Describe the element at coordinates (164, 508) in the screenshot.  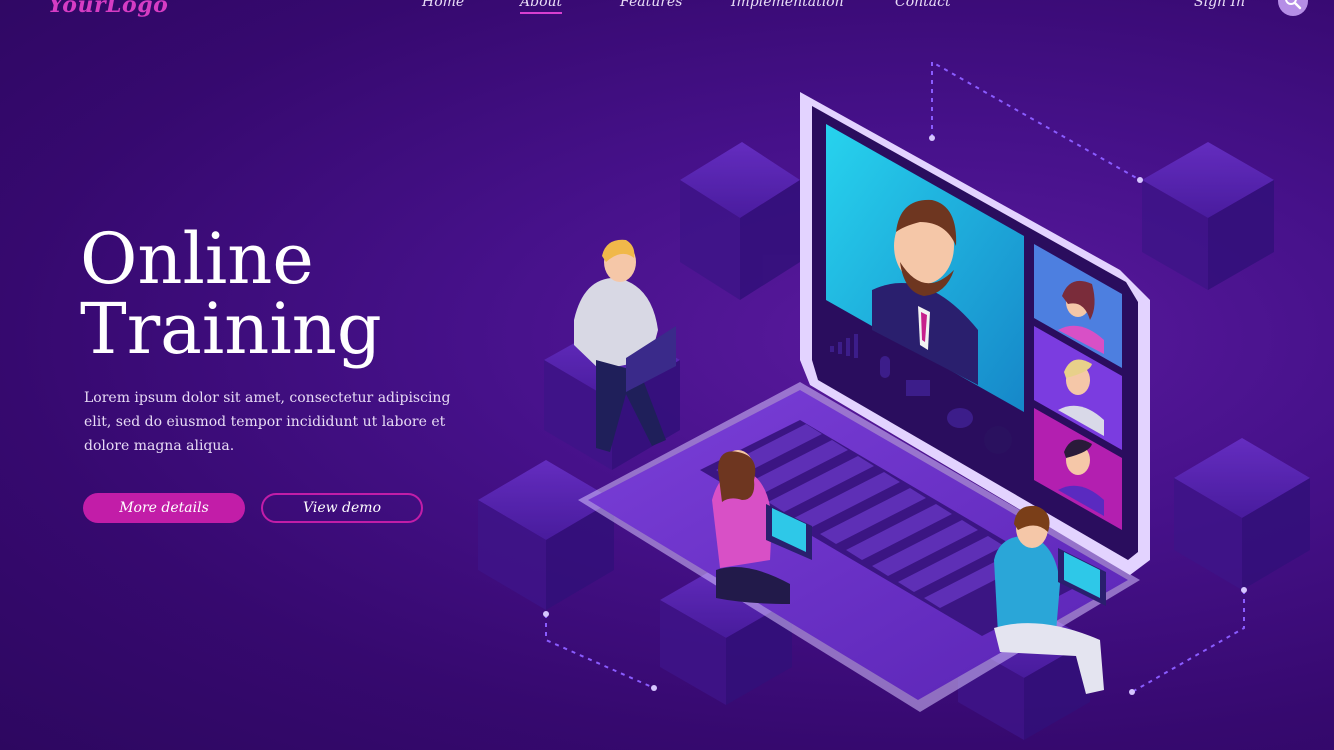
I see `more-details-button: More details` at that location.